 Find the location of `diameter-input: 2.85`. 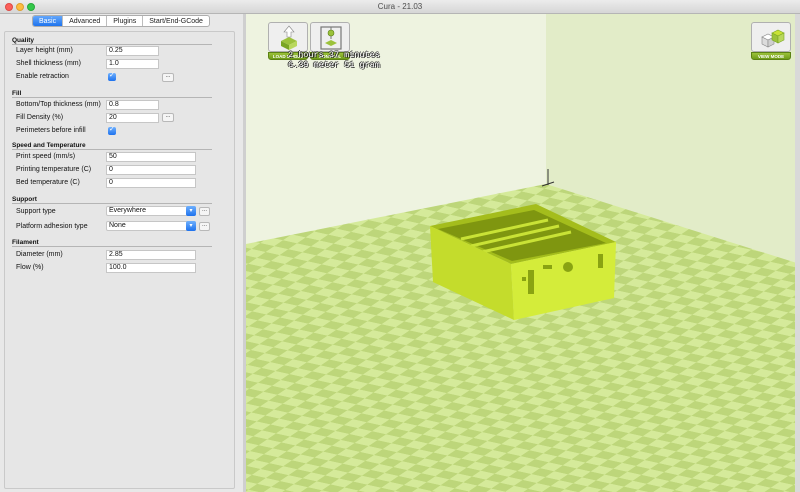

diameter-input: 2.85 is located at coordinates (151, 255).